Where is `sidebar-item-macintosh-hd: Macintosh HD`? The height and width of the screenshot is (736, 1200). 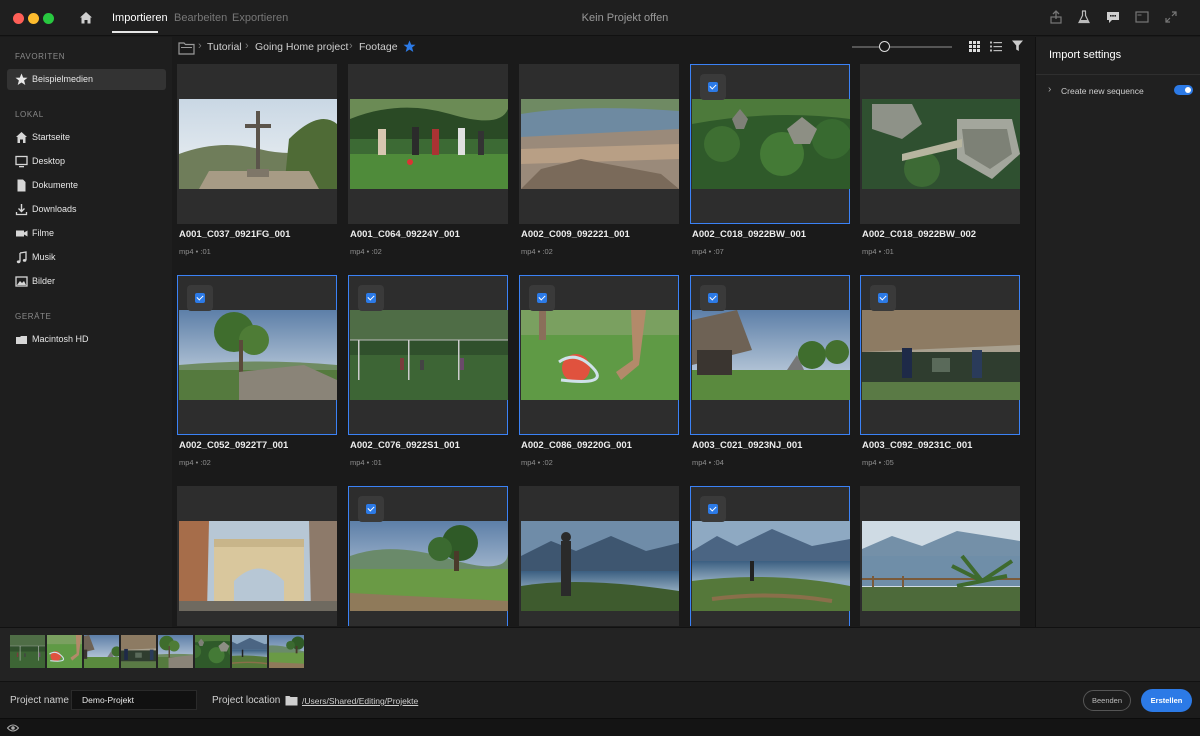
sidebar-item-macintosh-hd: Macintosh HD is located at coordinates (86, 339).